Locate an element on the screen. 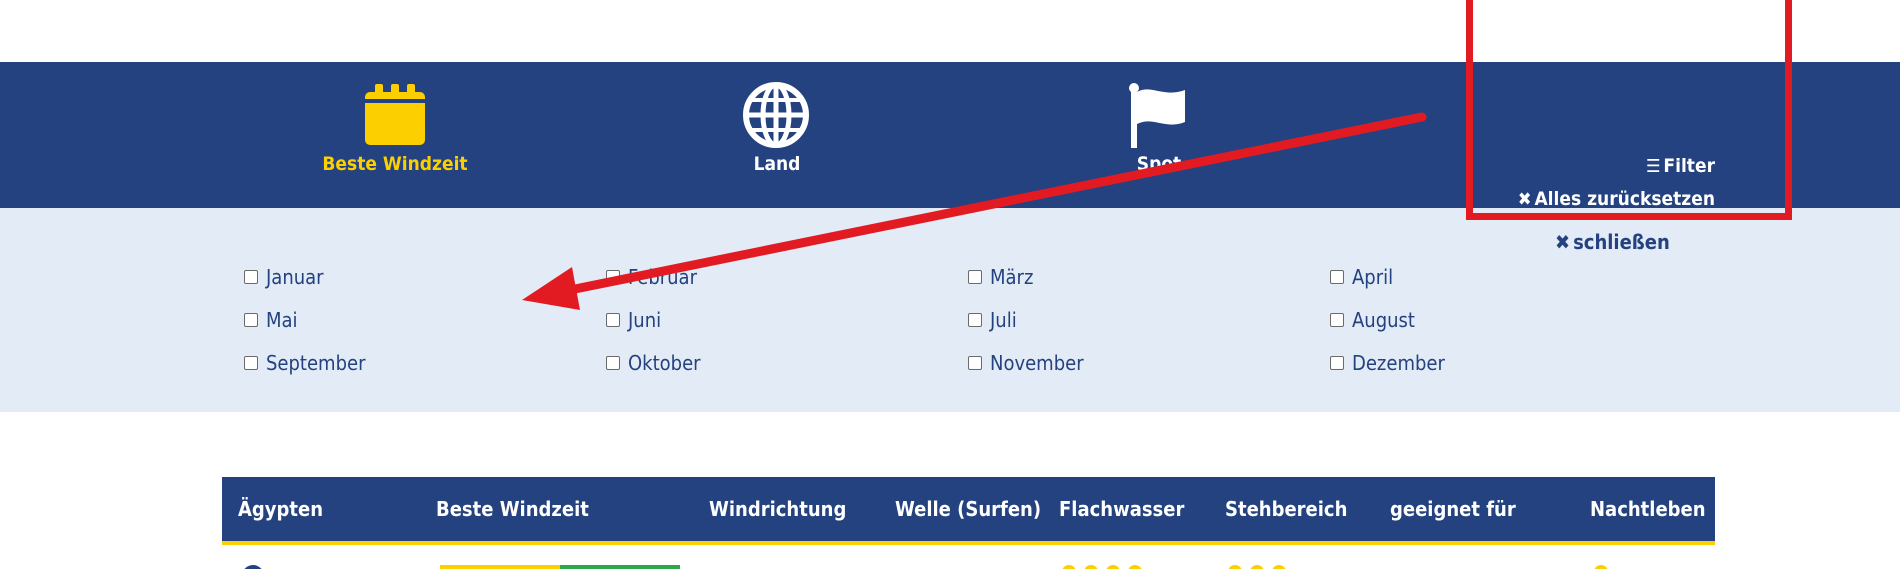 The width and height of the screenshot is (1900, 569). month-checkbox-november: November is located at coordinates (1149, 363).